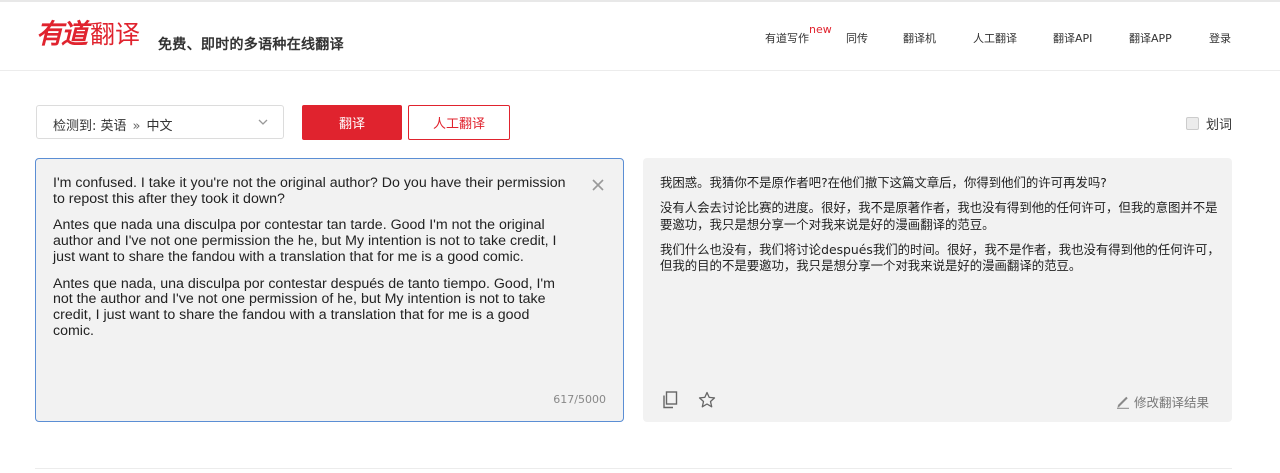 The height and width of the screenshot is (473, 1280). Describe the element at coordinates (1172, 402) in the screenshot. I see `edit-translation-label: 修改翻译结果` at that location.